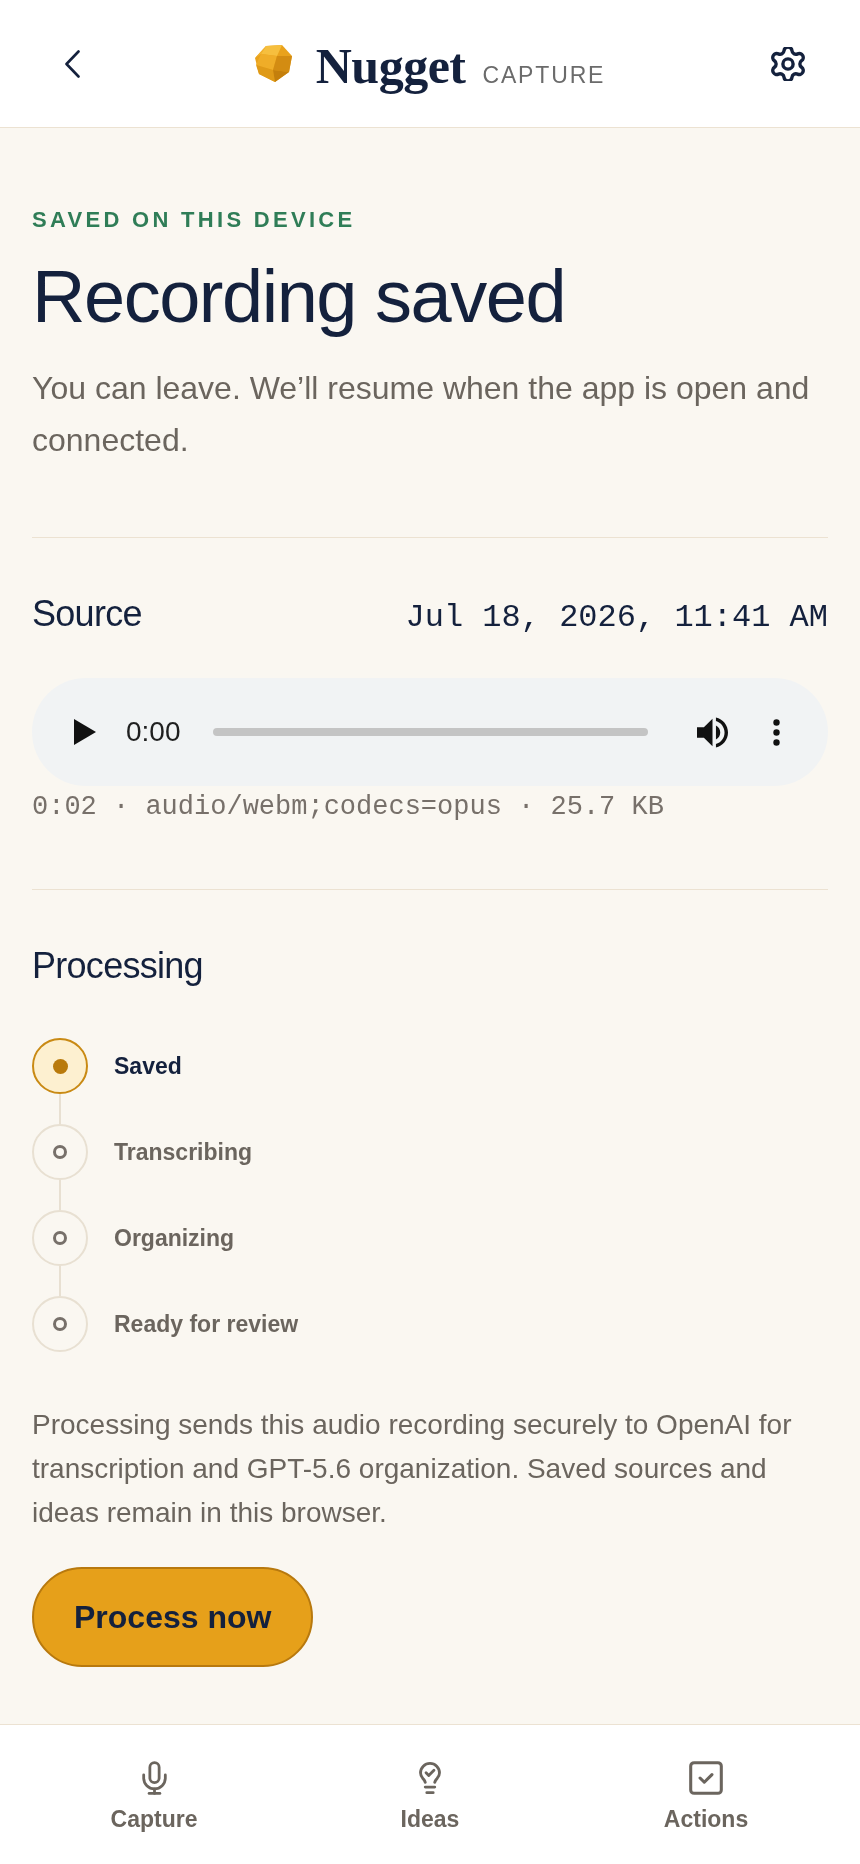 The width and height of the screenshot is (860, 1864). I want to click on recording-timestamp: Jul 18, 2026, 11:41 AM, so click(616, 618).